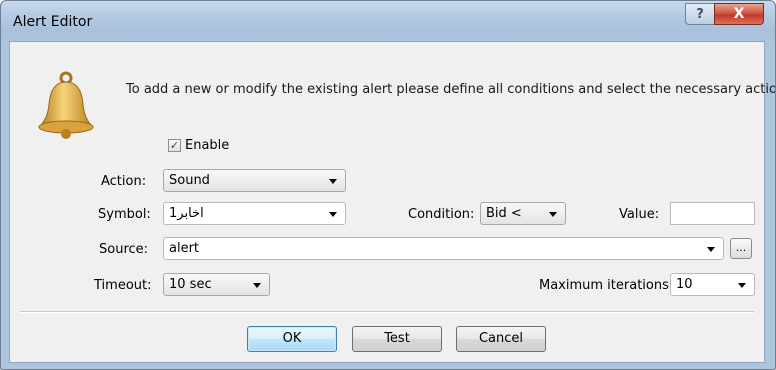 Image resolution: width=776 pixels, height=370 pixels. I want to click on timeout-select-value: 10 sec, so click(190, 284).